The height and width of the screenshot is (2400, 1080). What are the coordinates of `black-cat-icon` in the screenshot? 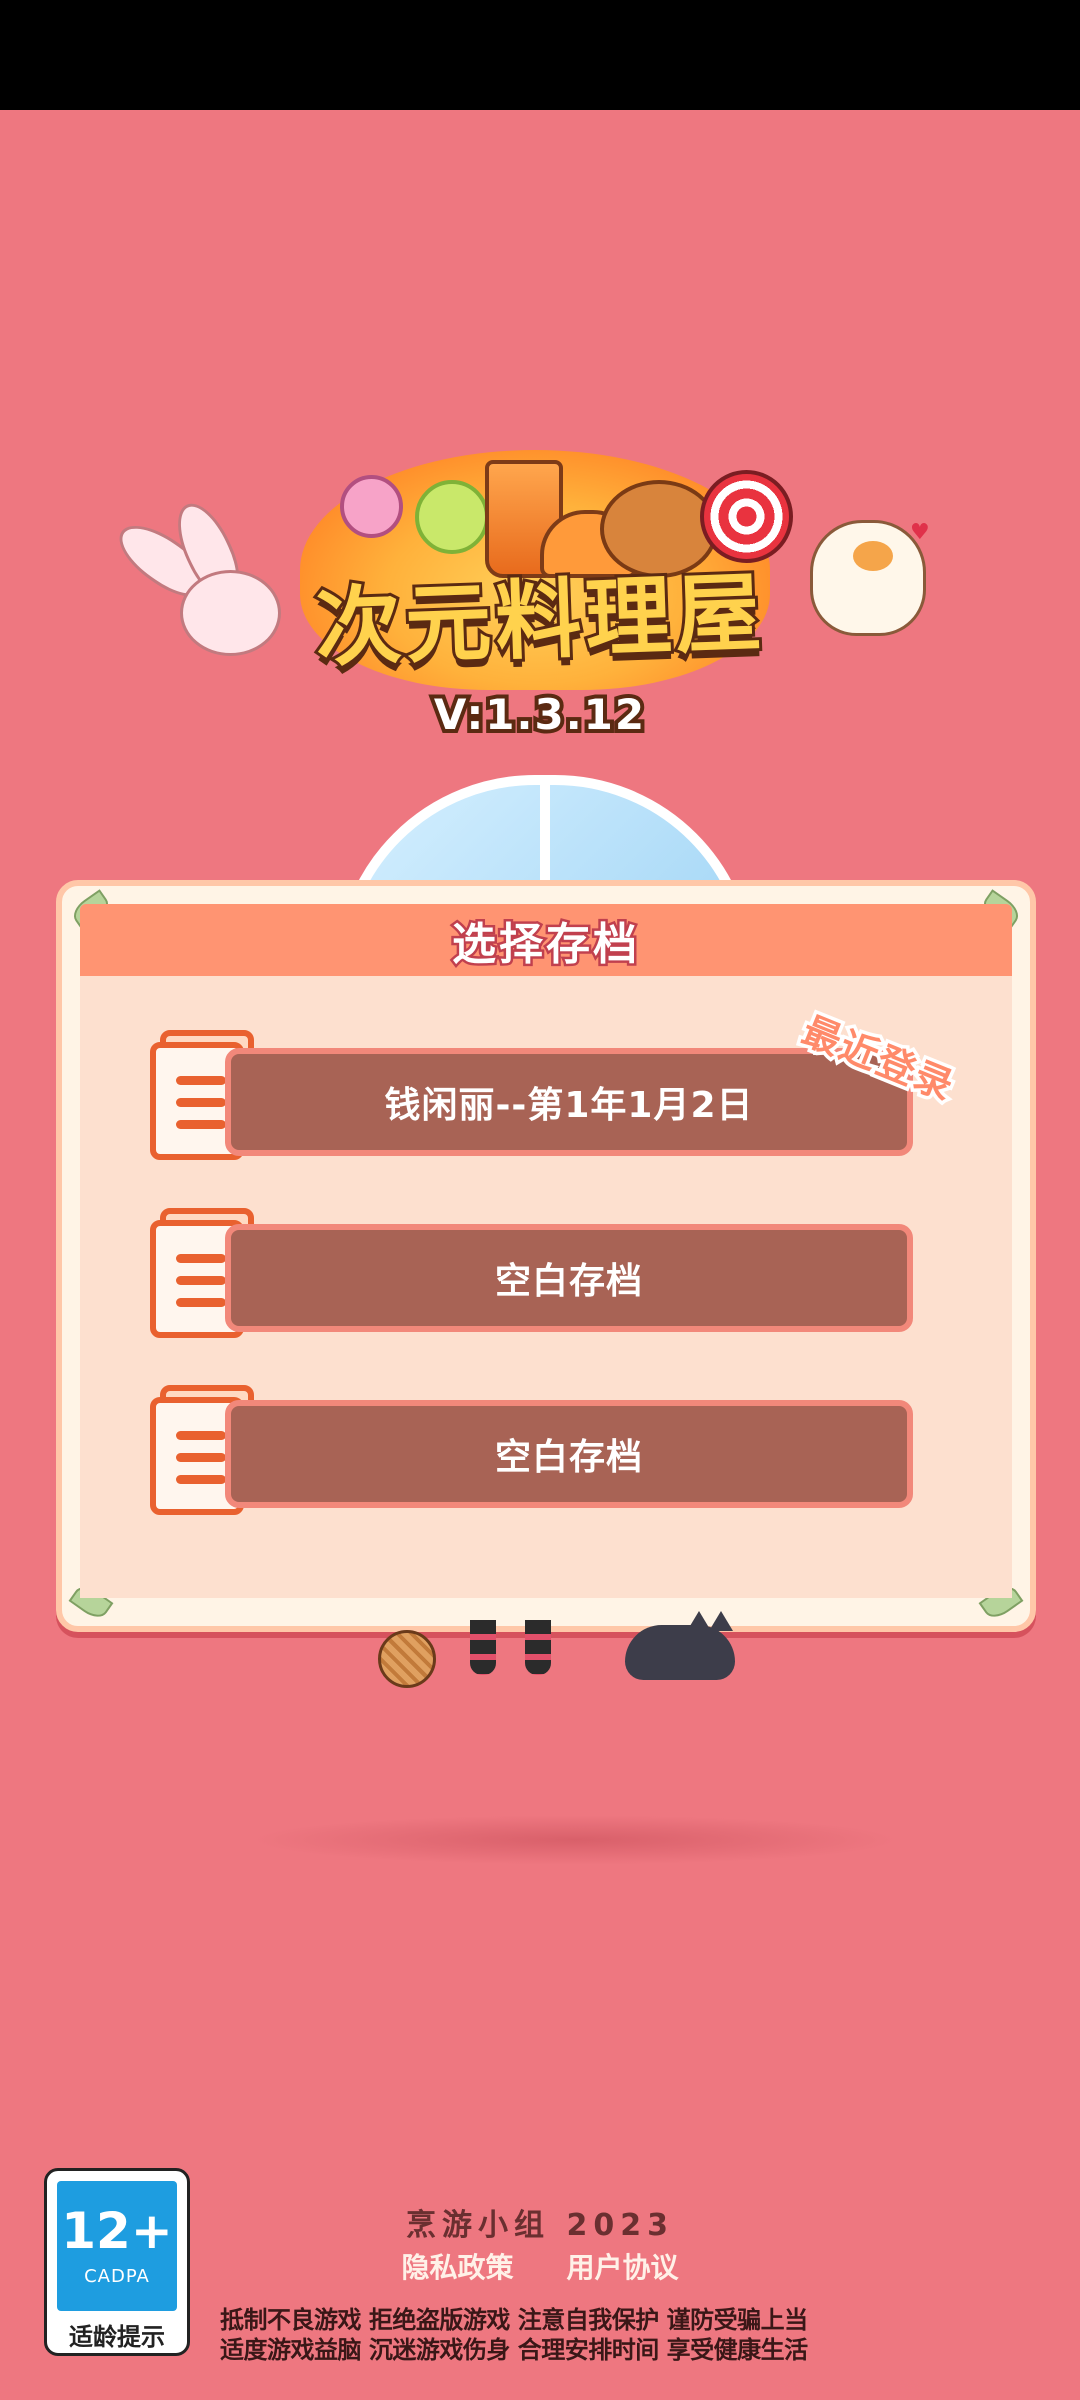 It's located at (680, 1645).